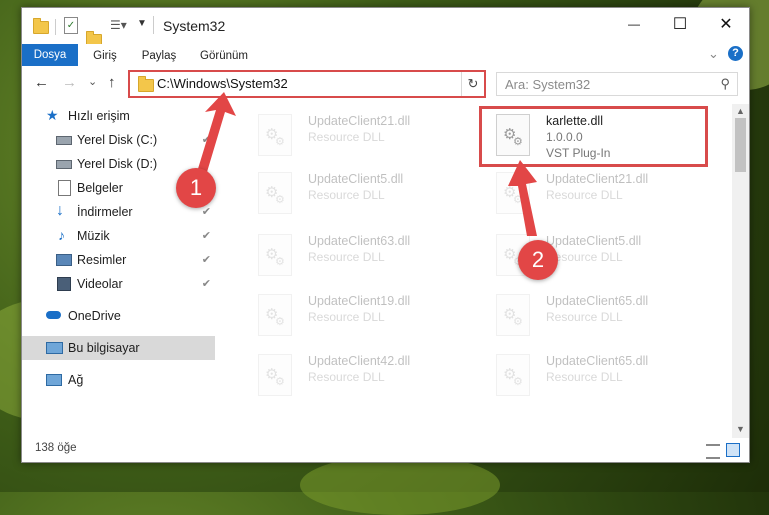 The height and width of the screenshot is (515, 769). Describe the element at coordinates (61, 235) in the screenshot. I see `music-icon: ♪` at that location.